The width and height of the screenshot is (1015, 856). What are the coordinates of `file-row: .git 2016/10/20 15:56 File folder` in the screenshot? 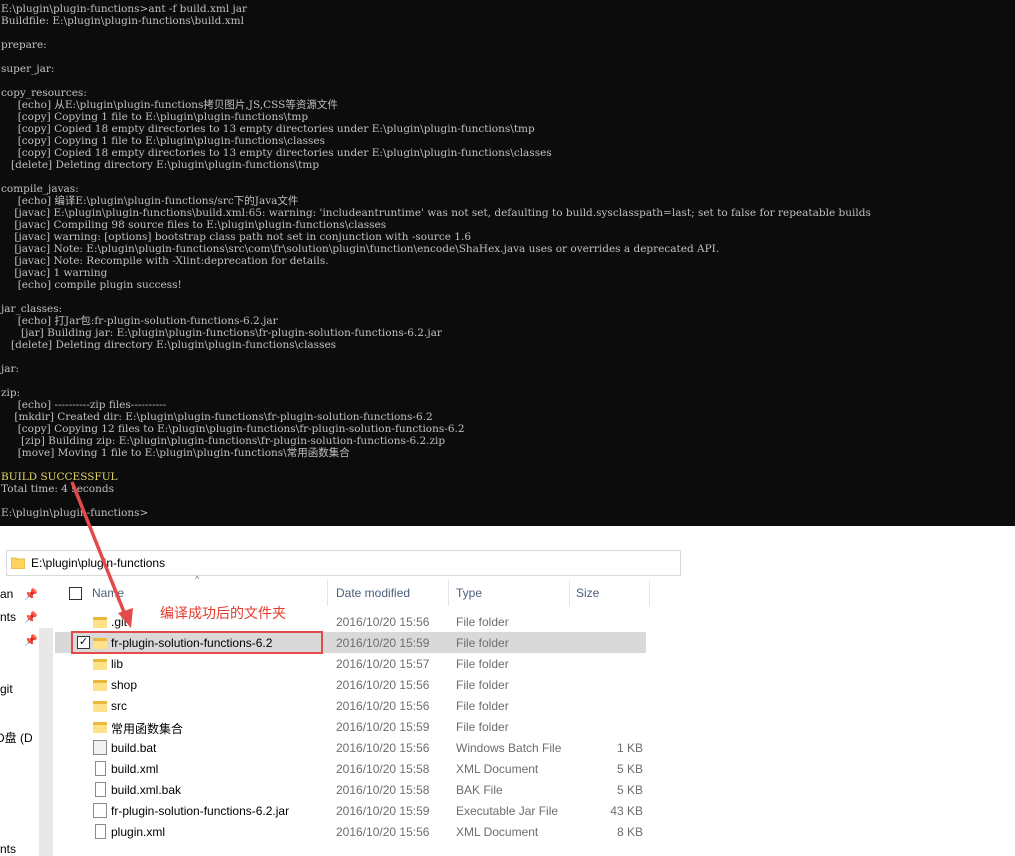 It's located at (350, 621).